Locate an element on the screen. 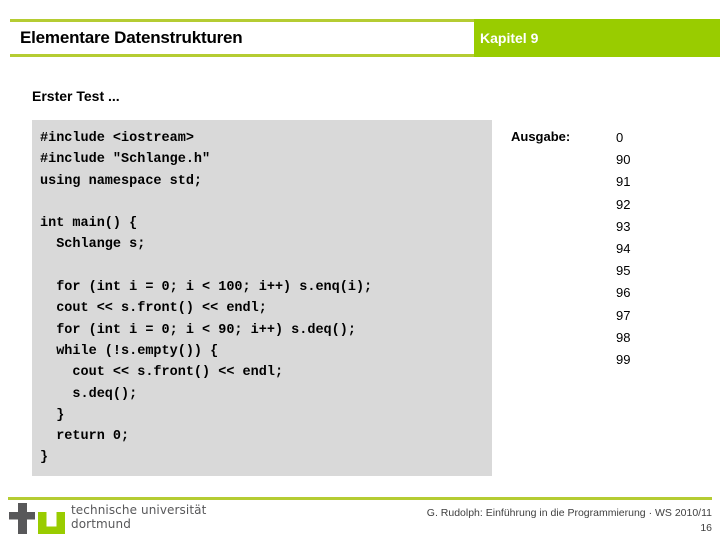 The height and width of the screenshot is (540, 720). tu-dortmund-logo: technische universität dortmund is located at coordinates (107, 519).